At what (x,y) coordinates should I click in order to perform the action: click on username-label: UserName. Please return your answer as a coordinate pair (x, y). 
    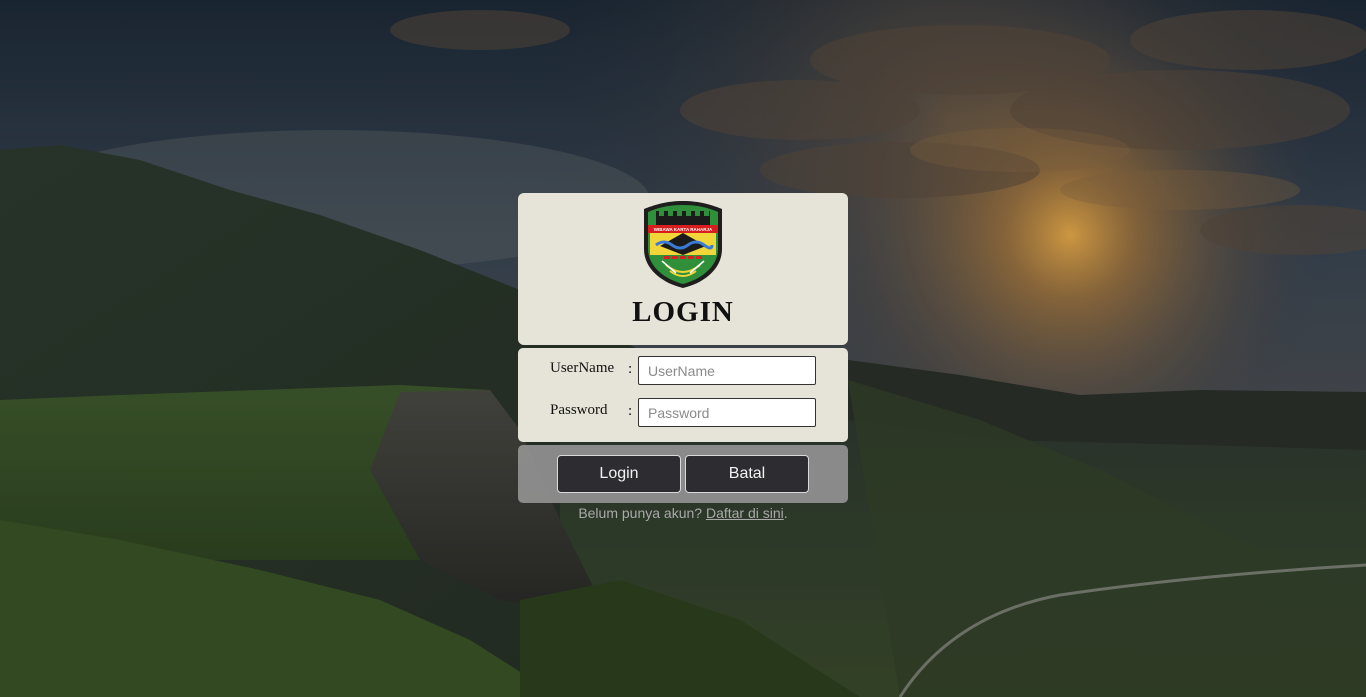
    Looking at the image, I should click on (582, 368).